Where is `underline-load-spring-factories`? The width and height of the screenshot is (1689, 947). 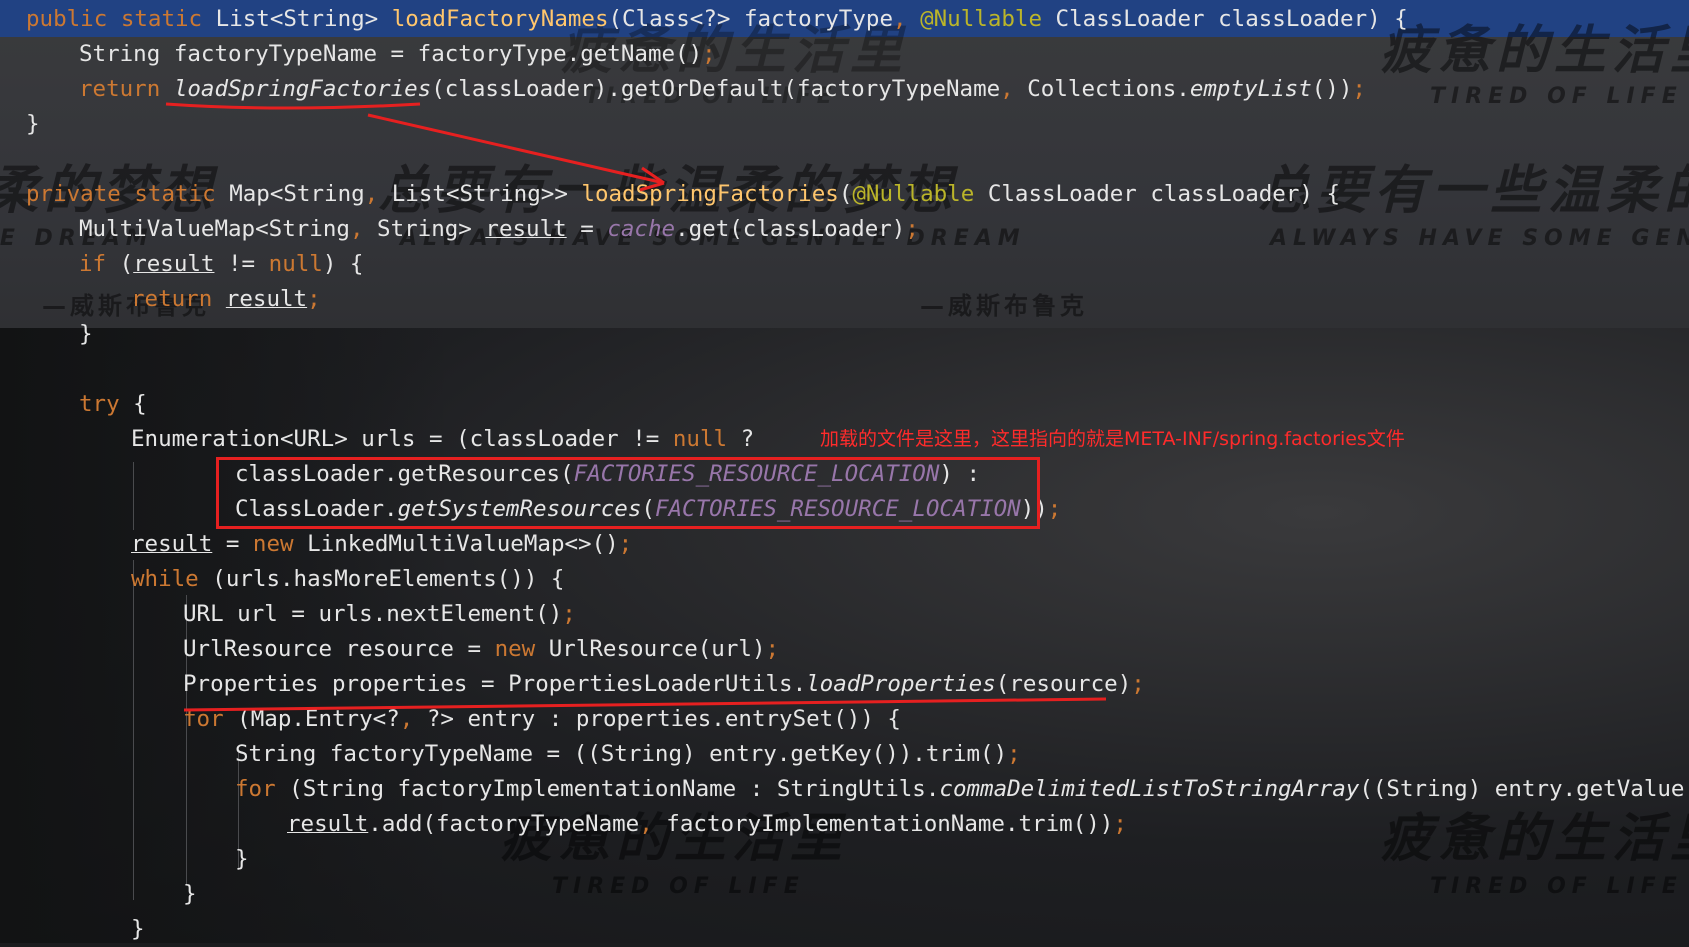
underline-load-spring-factories is located at coordinates (293, 106).